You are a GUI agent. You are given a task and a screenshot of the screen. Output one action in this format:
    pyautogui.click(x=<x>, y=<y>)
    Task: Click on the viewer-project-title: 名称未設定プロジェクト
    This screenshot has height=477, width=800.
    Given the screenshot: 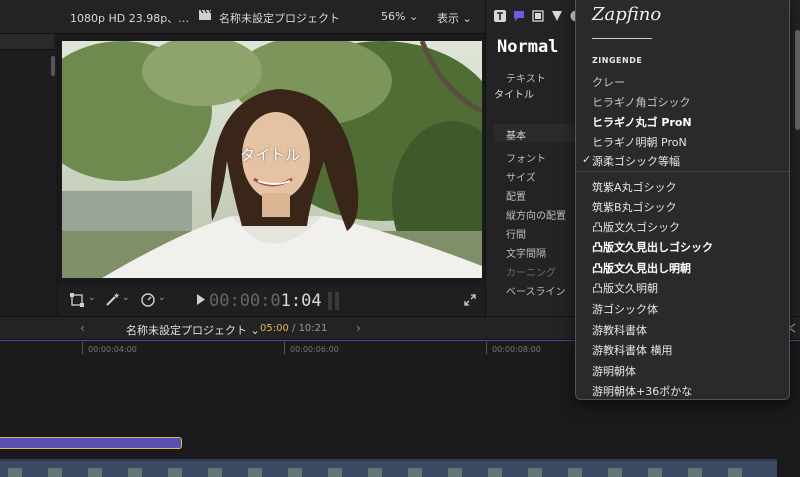 What is the action you would take?
    pyautogui.click(x=279, y=18)
    